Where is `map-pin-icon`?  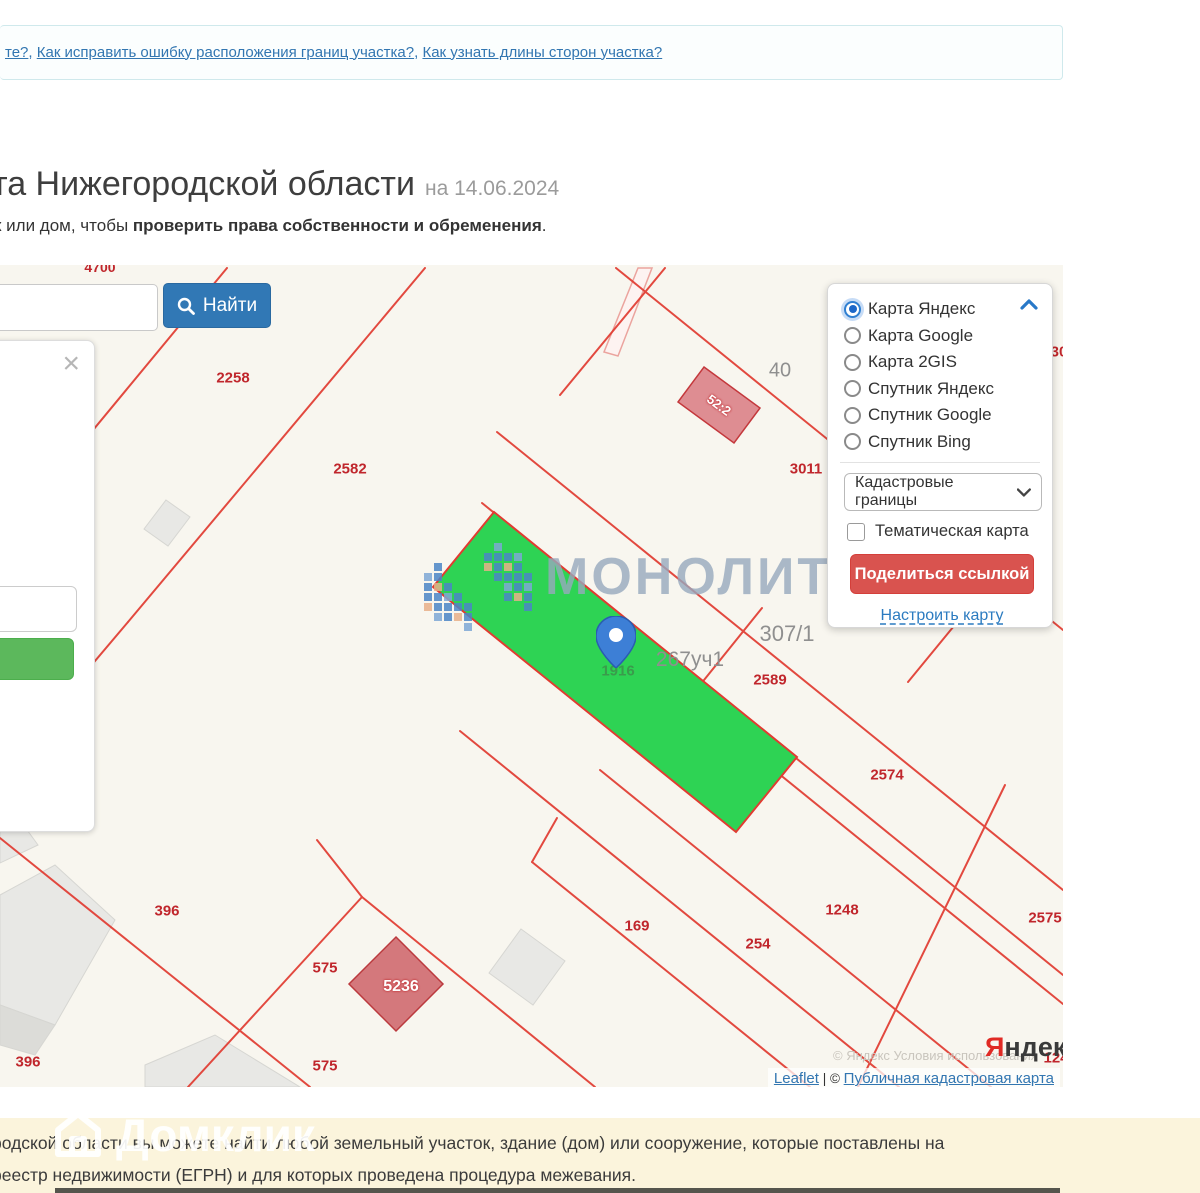
map-pin-icon is located at coordinates (616, 642).